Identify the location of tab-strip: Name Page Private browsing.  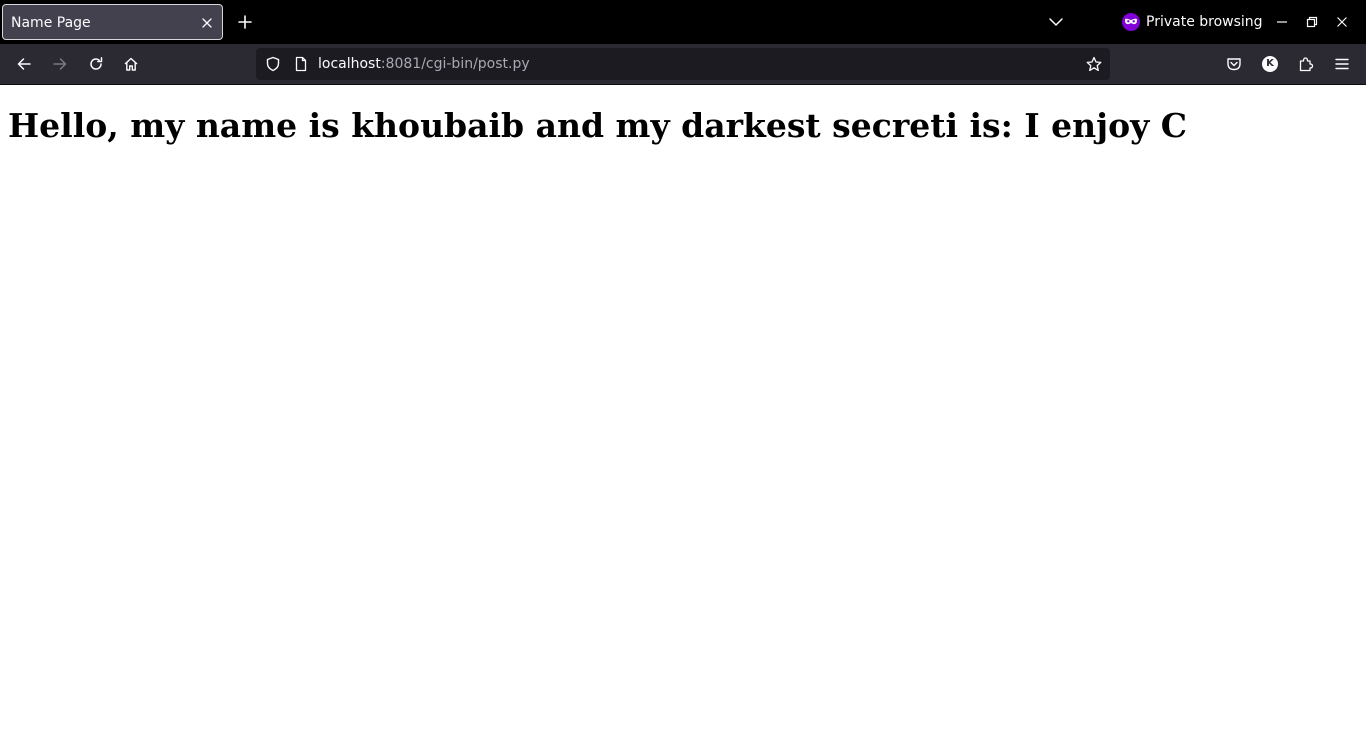
(683, 22).